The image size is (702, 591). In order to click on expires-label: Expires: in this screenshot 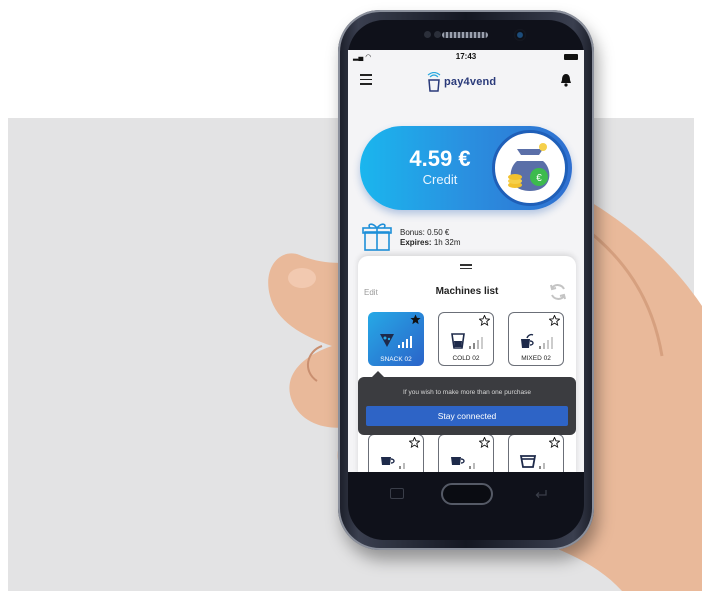, I will do `click(416, 242)`.